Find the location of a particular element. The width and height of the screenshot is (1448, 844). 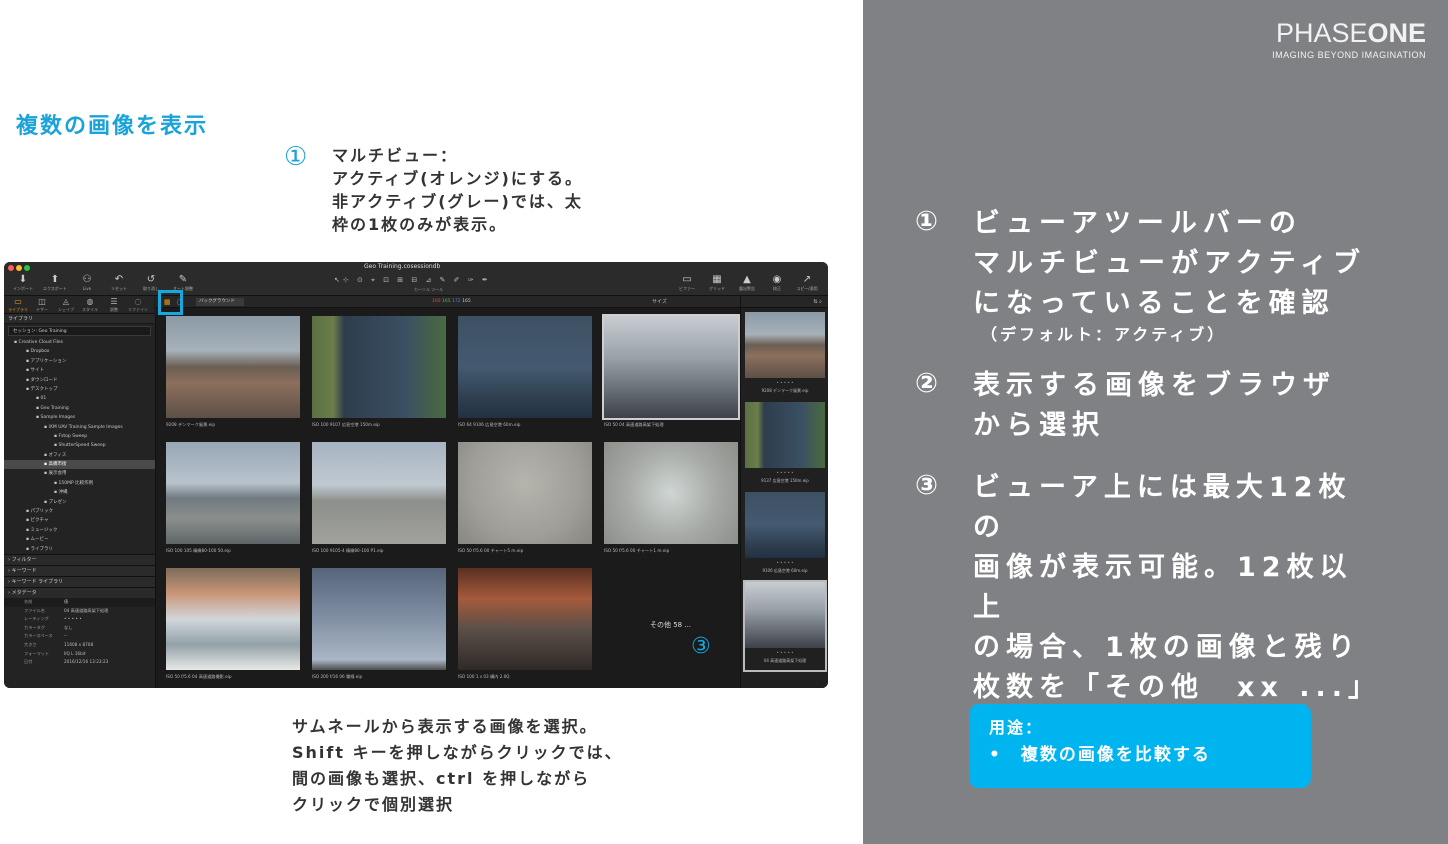

viewer-image: ISO 100 9107 広島空港 150m.eip is located at coordinates (379, 372).